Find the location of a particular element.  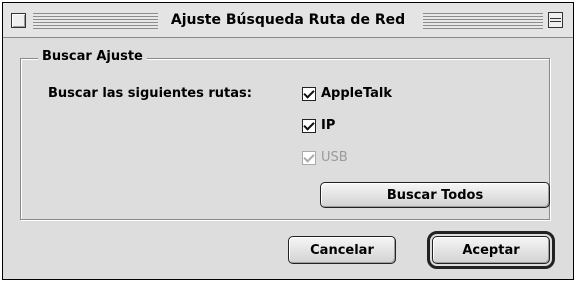

title-bar: Ajuste Búsqueda Ruta de Red is located at coordinates (288, 20).